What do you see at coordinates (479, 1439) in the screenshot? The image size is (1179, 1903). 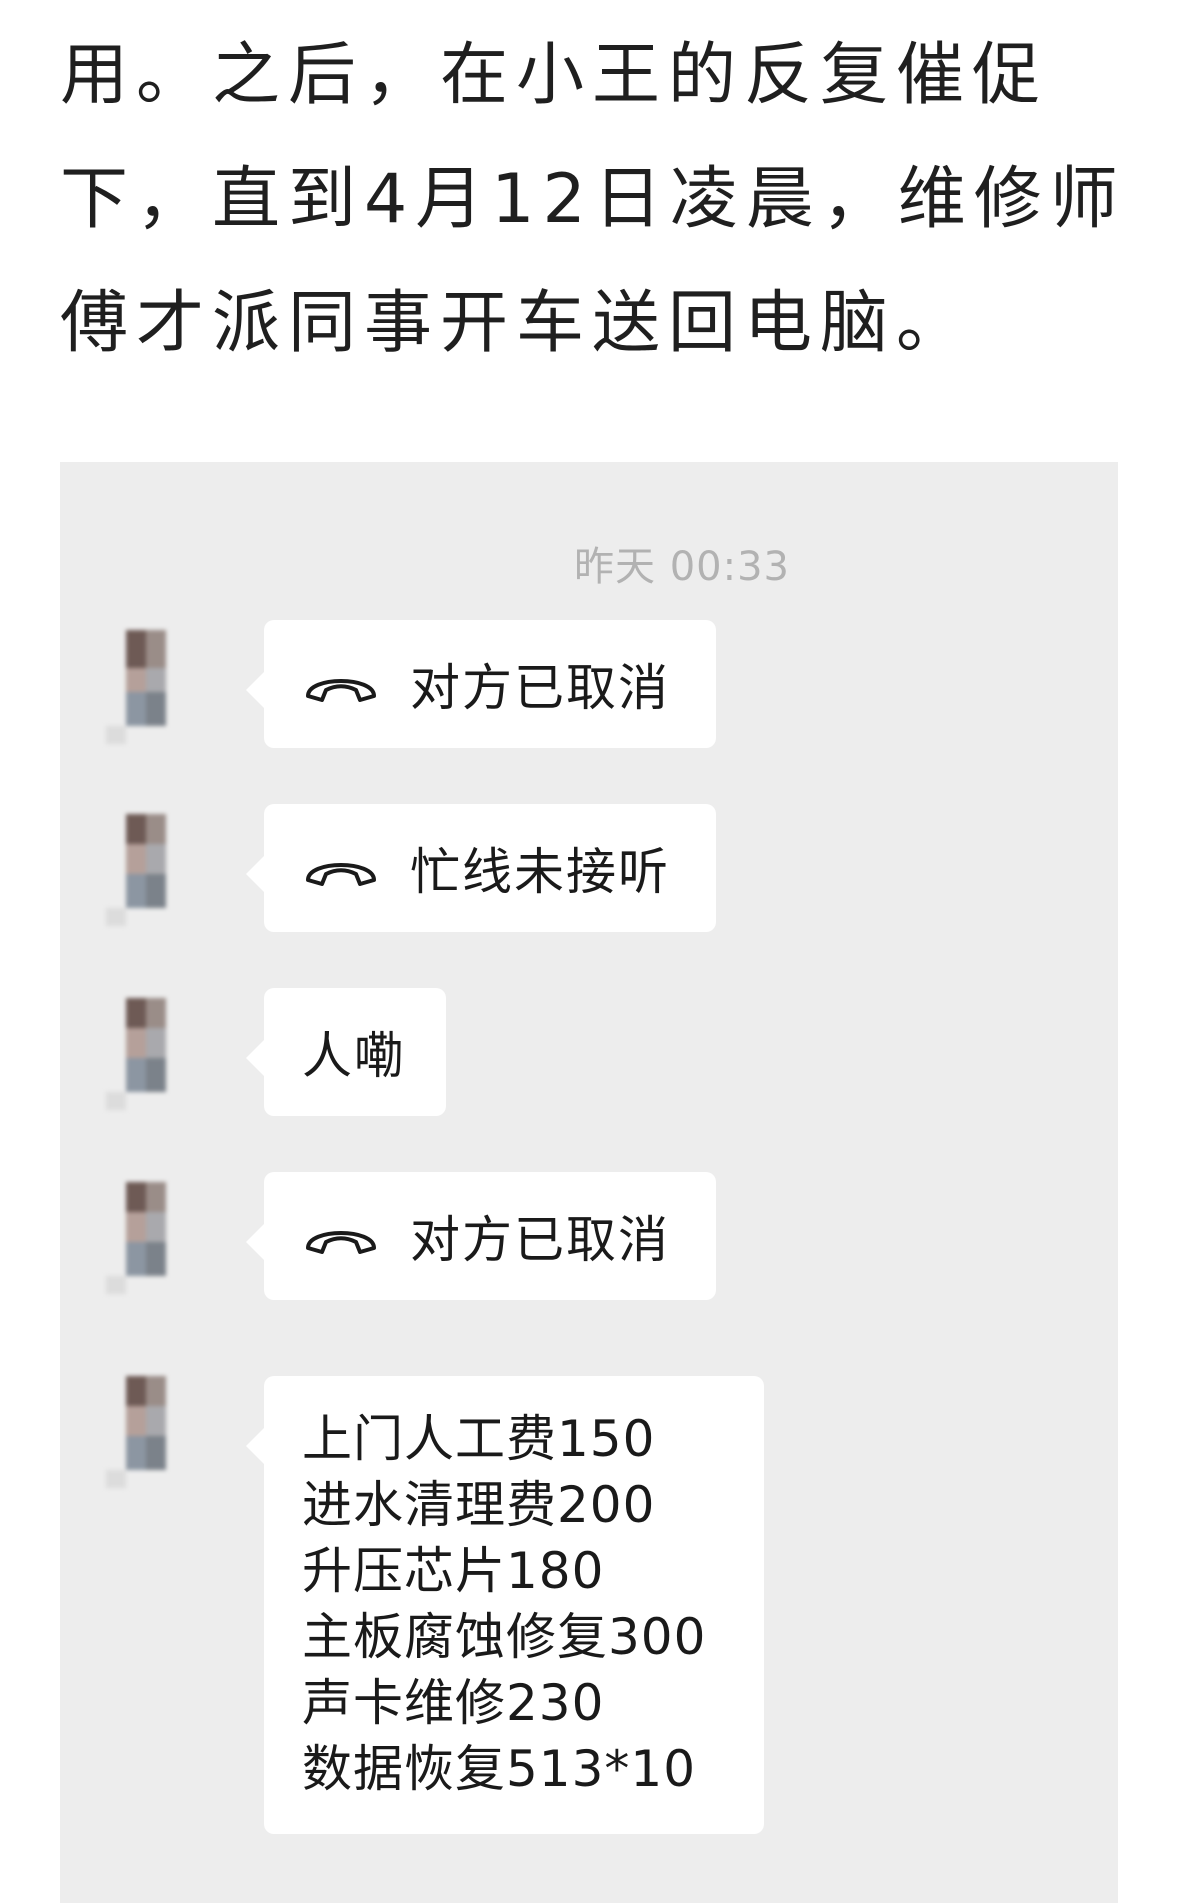 I see `fee-item: 上门人工费150` at bounding box center [479, 1439].